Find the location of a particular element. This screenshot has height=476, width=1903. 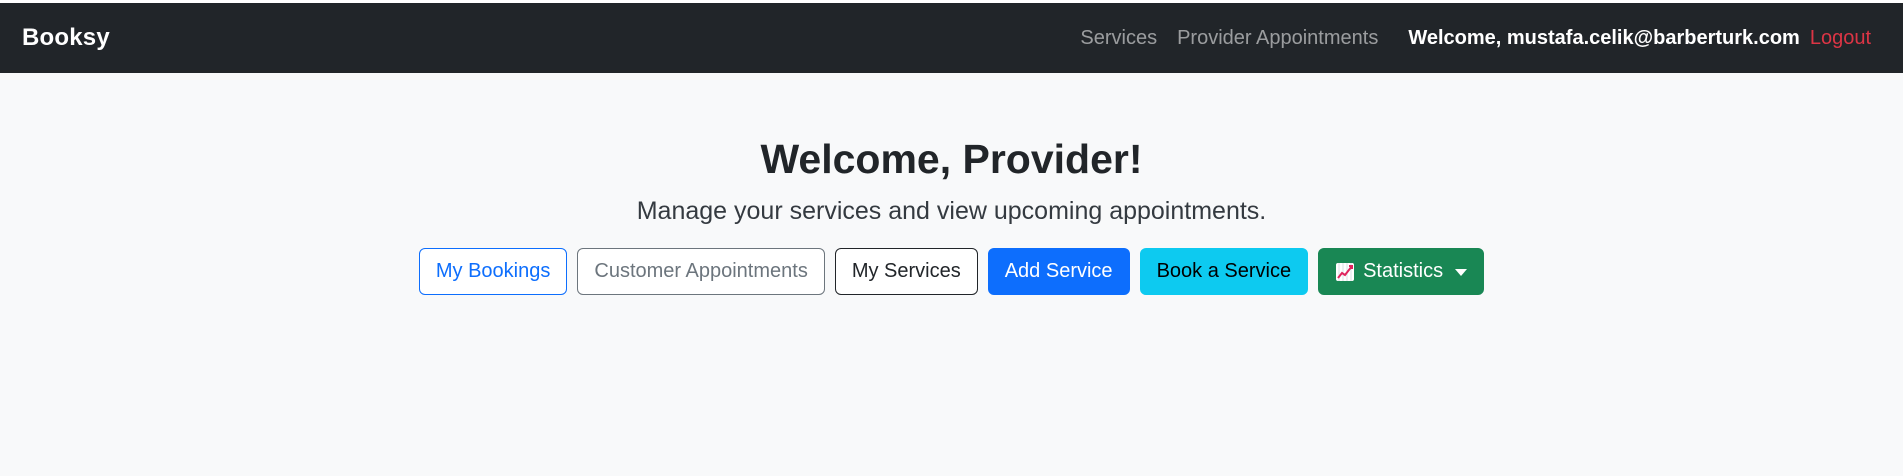

statistics-dropdown-button: Statistics is located at coordinates (1401, 272).